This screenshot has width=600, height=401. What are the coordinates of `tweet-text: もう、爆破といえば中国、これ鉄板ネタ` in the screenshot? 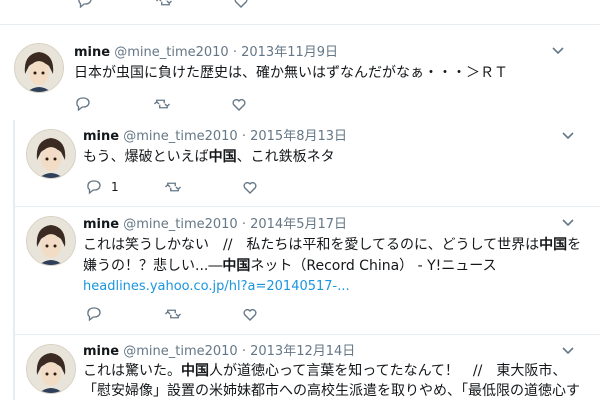 It's located at (209, 157).